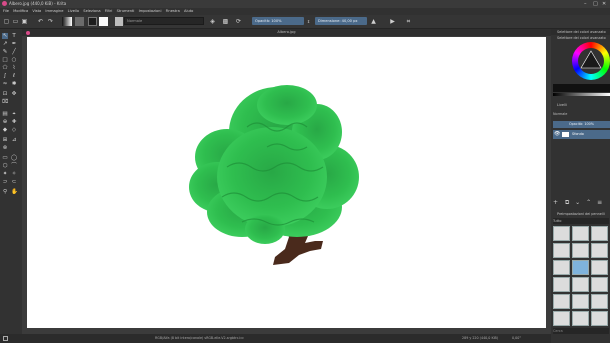 Image resolution: width=610 pixels, height=343 pixels. Describe the element at coordinates (577, 202) in the screenshot. I see `move-layer-down-icon: ⌄` at that location.